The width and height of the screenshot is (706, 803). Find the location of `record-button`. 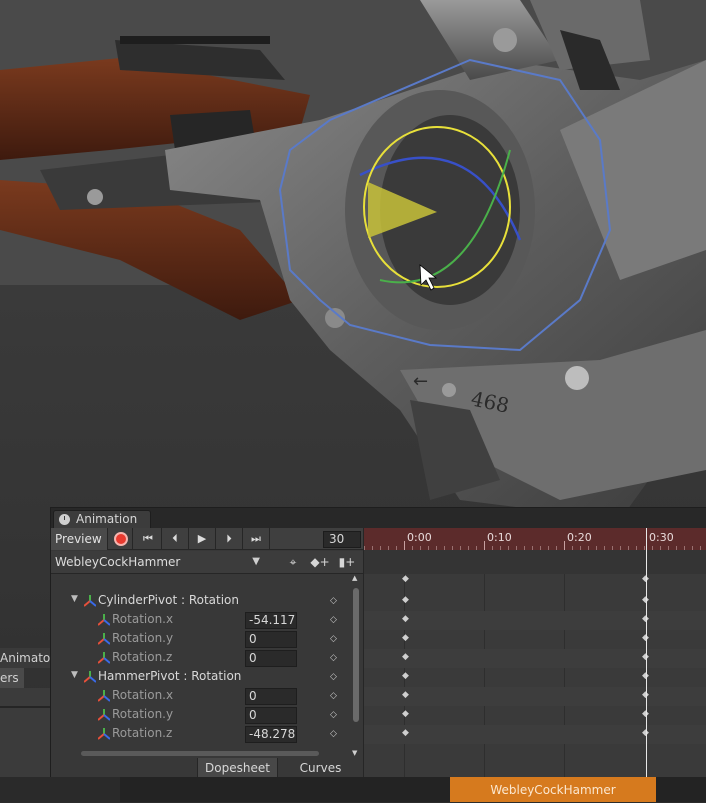

record-button is located at coordinates (121, 539).